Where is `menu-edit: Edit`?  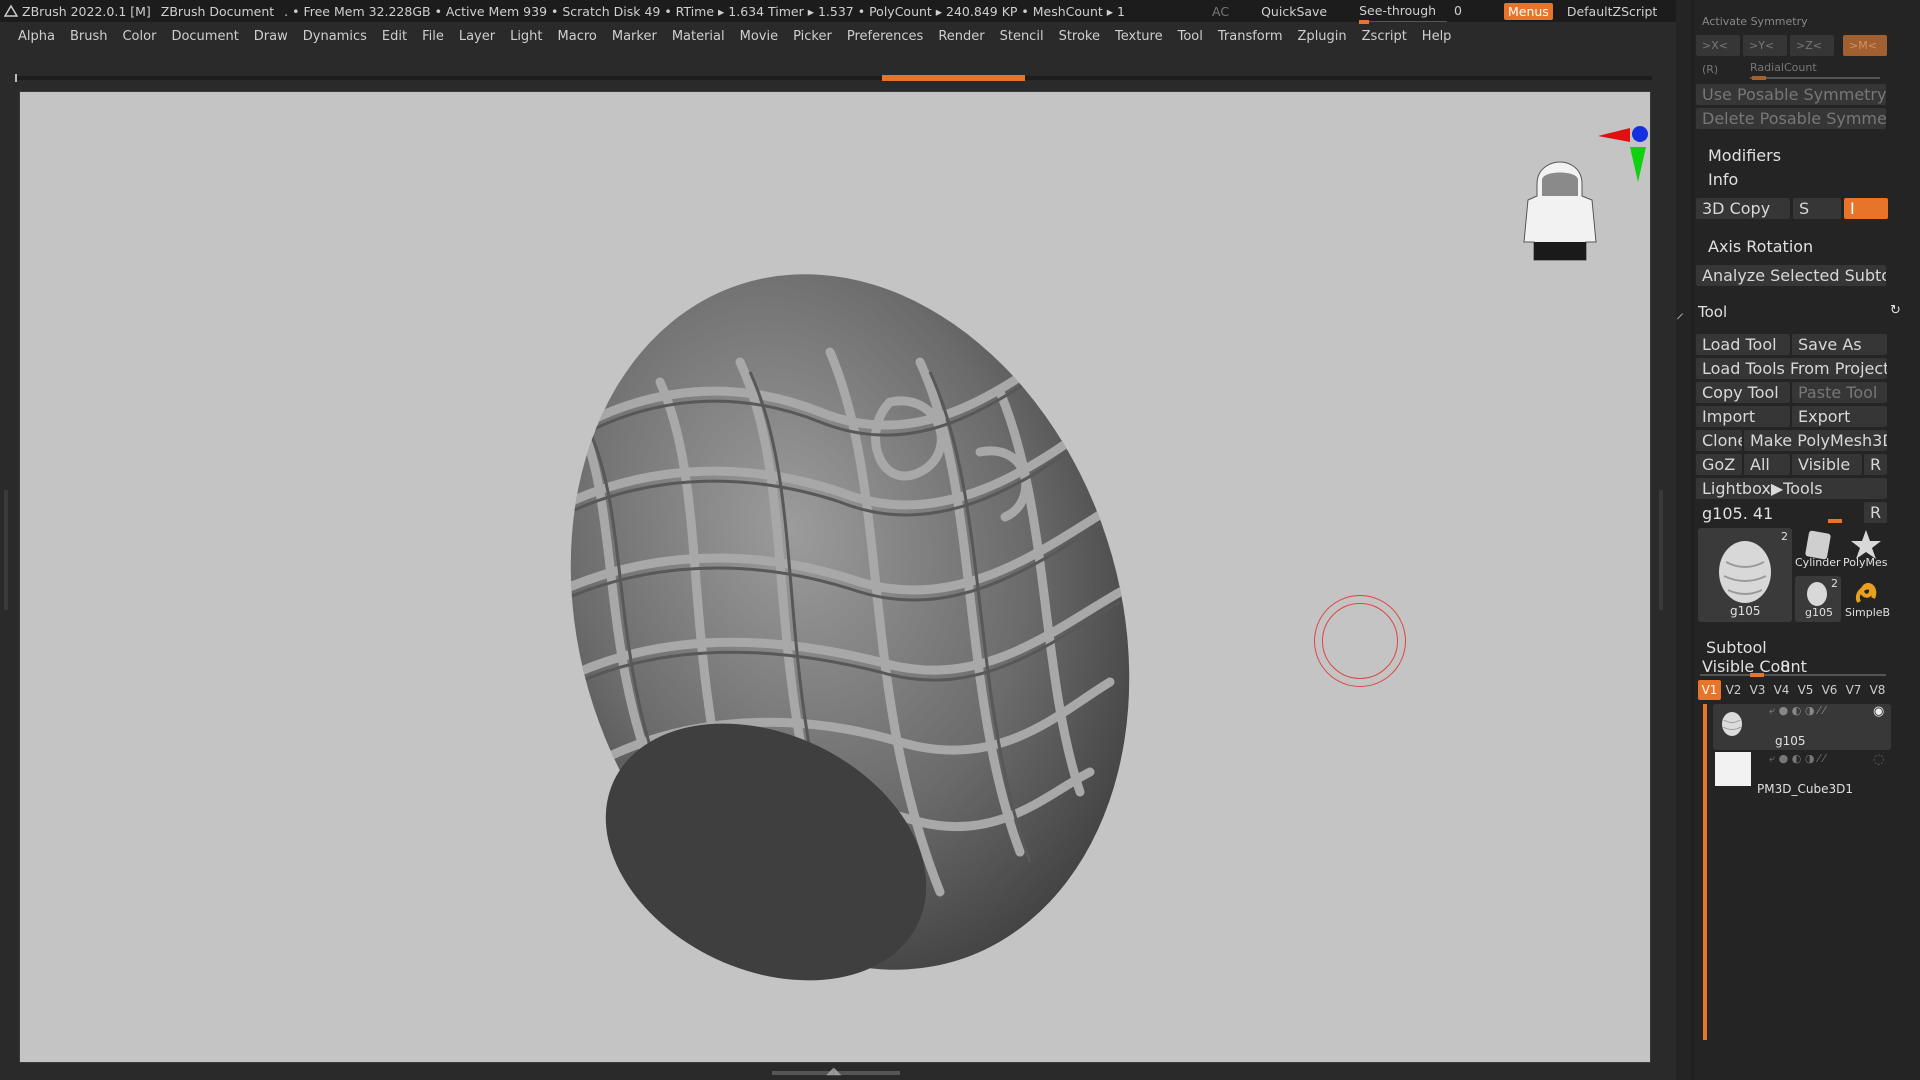 menu-edit: Edit is located at coordinates (394, 36).